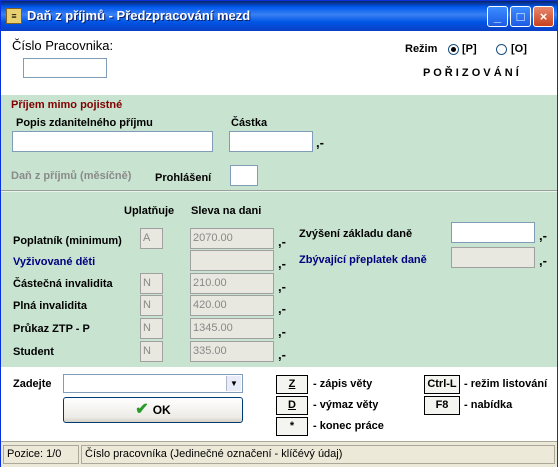  What do you see at coordinates (142, 409) in the screenshot?
I see `checkmark-icon: ✔` at bounding box center [142, 409].